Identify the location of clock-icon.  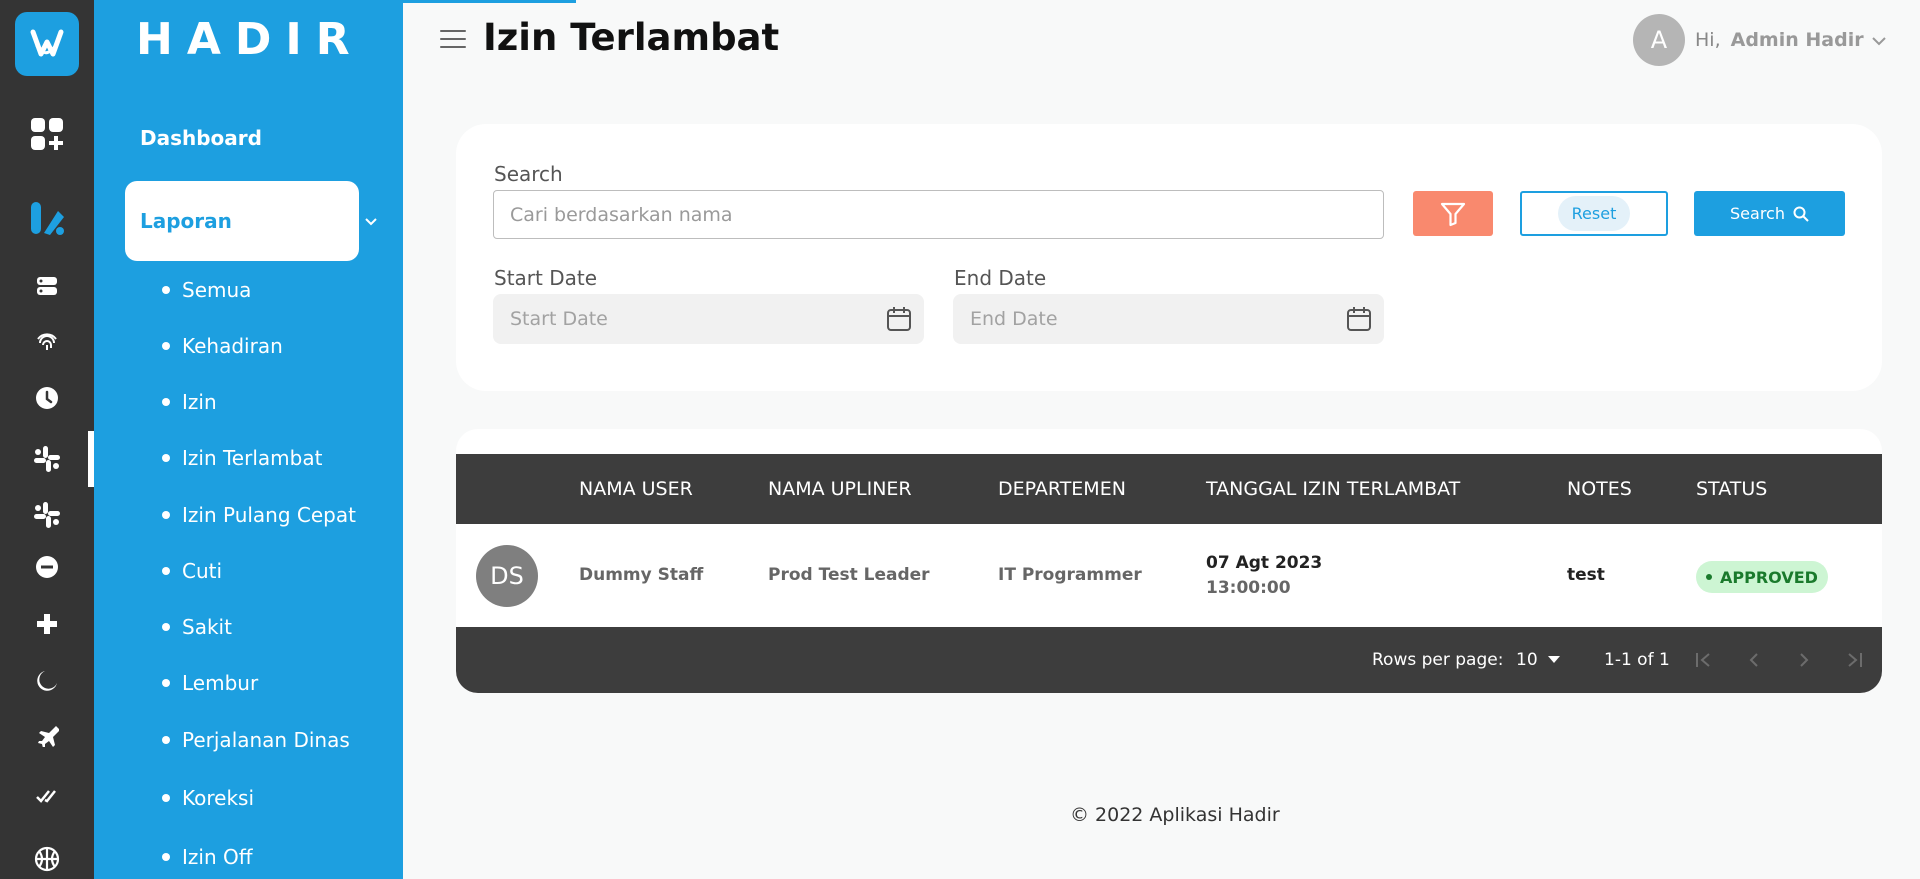
(47, 398).